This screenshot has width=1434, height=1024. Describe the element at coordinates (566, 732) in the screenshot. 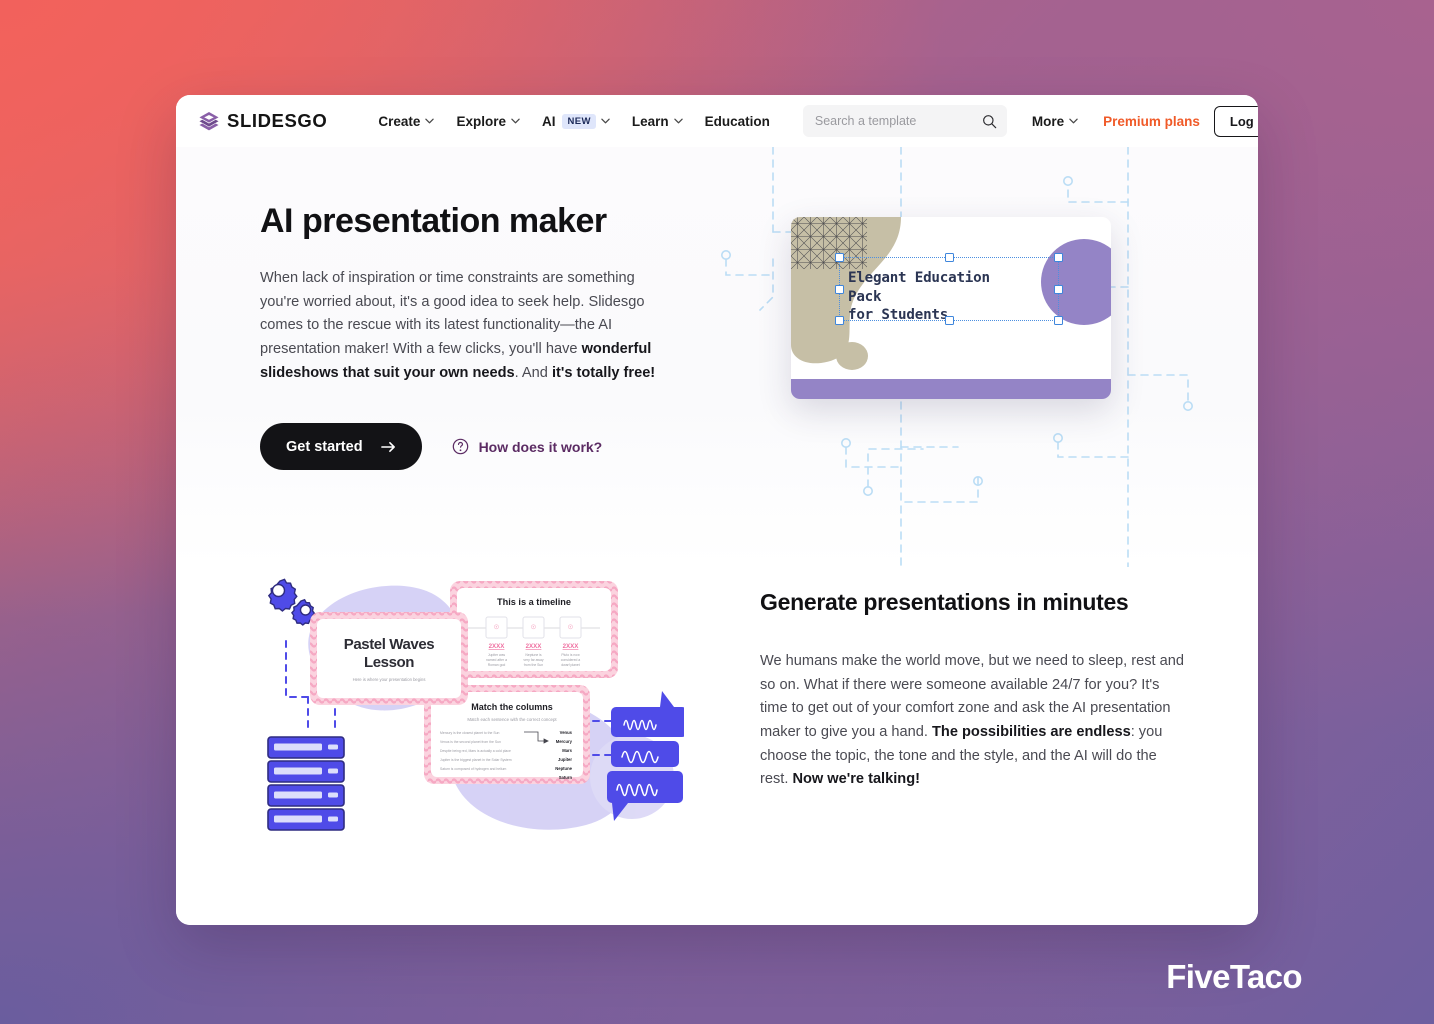

I see `svg-text: Venus` at that location.